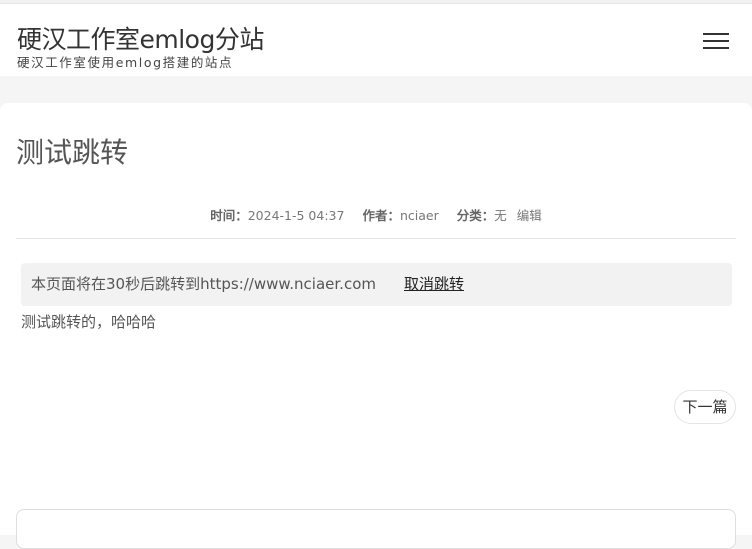 This screenshot has height=549, width=752. I want to click on meta-author-link: nciaer, so click(419, 215).